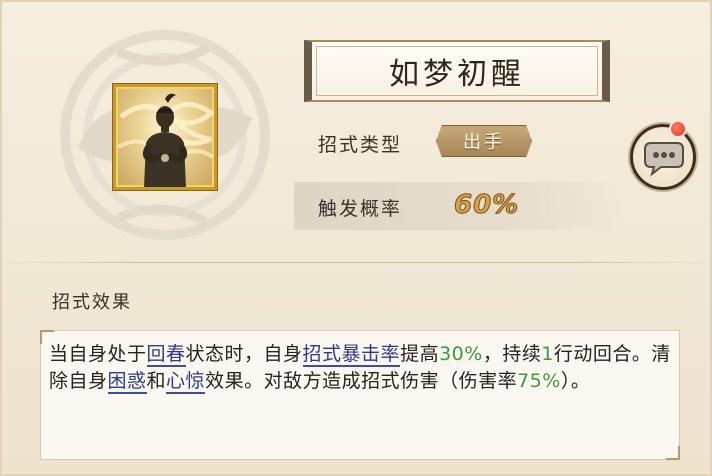 The width and height of the screenshot is (712, 476). I want to click on chat-button, so click(663, 157).